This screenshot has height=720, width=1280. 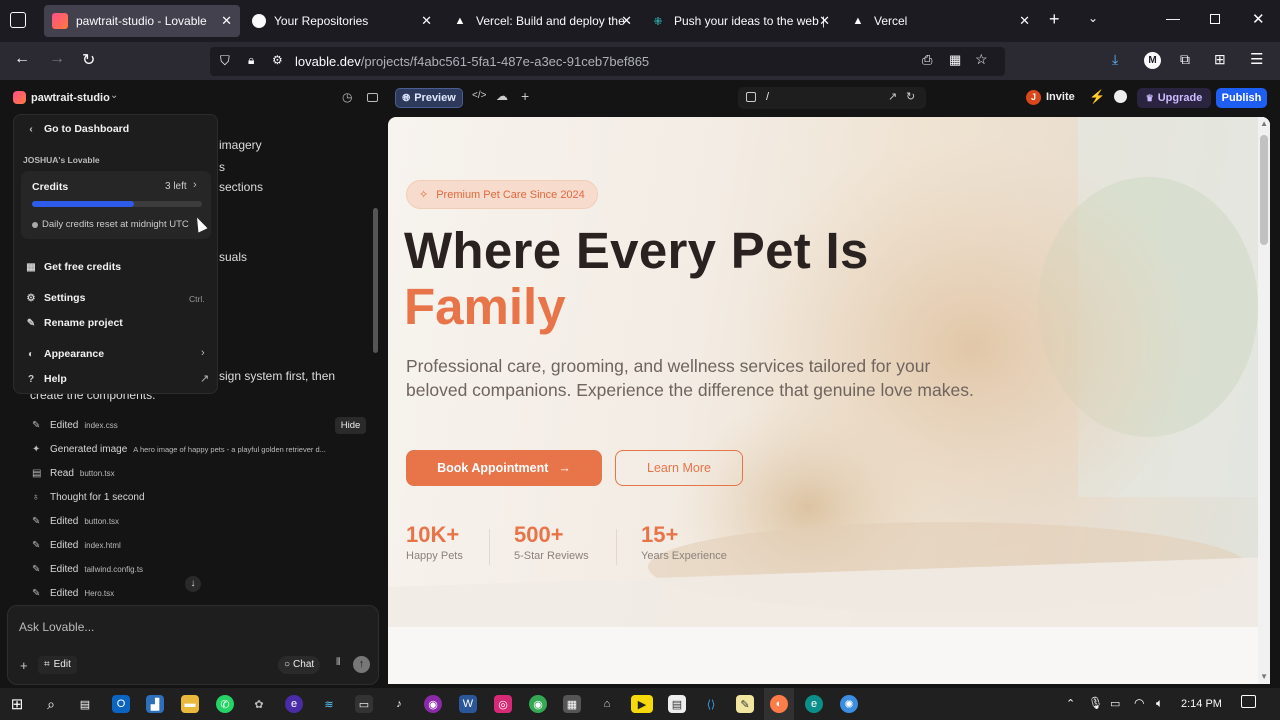 I want to click on add-view-icon: +, so click(x=525, y=96).